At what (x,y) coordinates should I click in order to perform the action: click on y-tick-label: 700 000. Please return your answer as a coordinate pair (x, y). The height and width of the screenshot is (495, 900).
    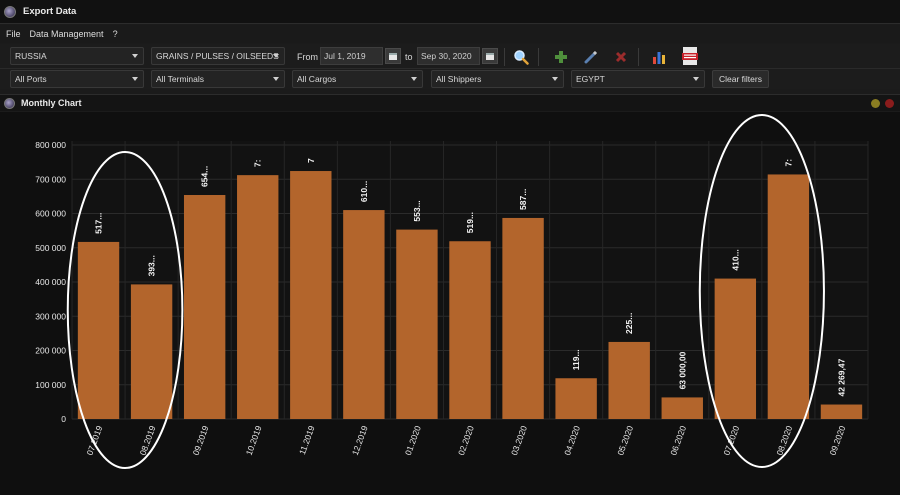
    Looking at the image, I should click on (50, 179).